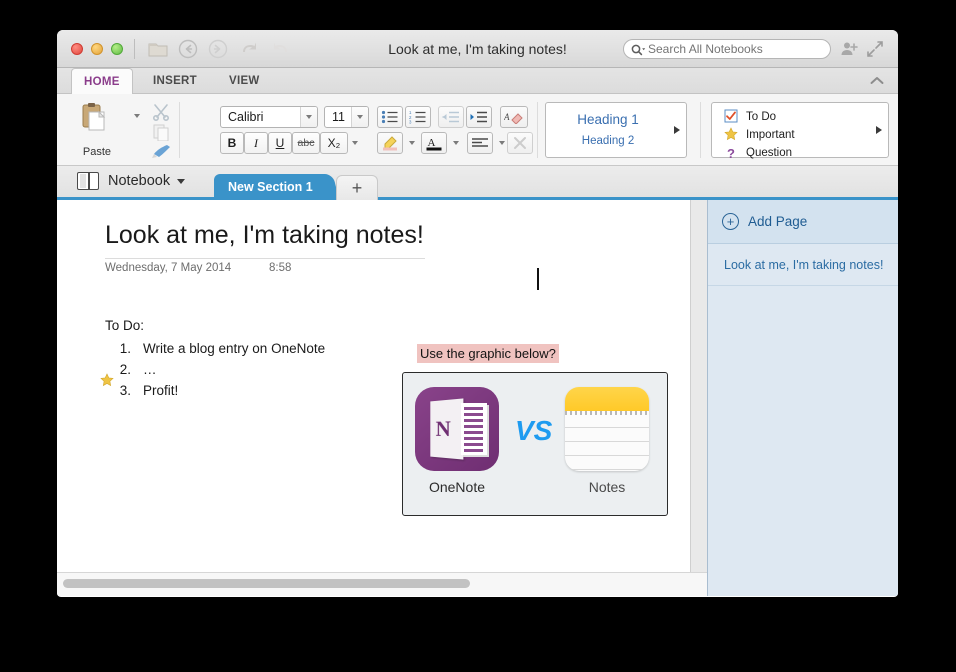 The width and height of the screenshot is (956, 672). What do you see at coordinates (234, 348) in the screenshot?
I see `list-item-text: Write a blog entry on OneNote` at bounding box center [234, 348].